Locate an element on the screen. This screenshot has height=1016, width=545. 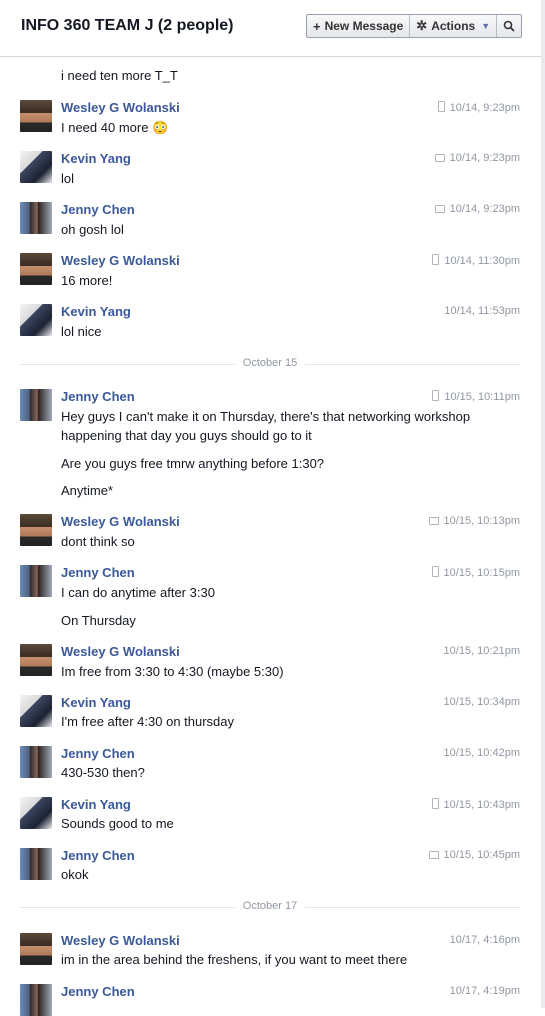
timestamp: 10/15, 10:13pm is located at coordinates (474, 521).